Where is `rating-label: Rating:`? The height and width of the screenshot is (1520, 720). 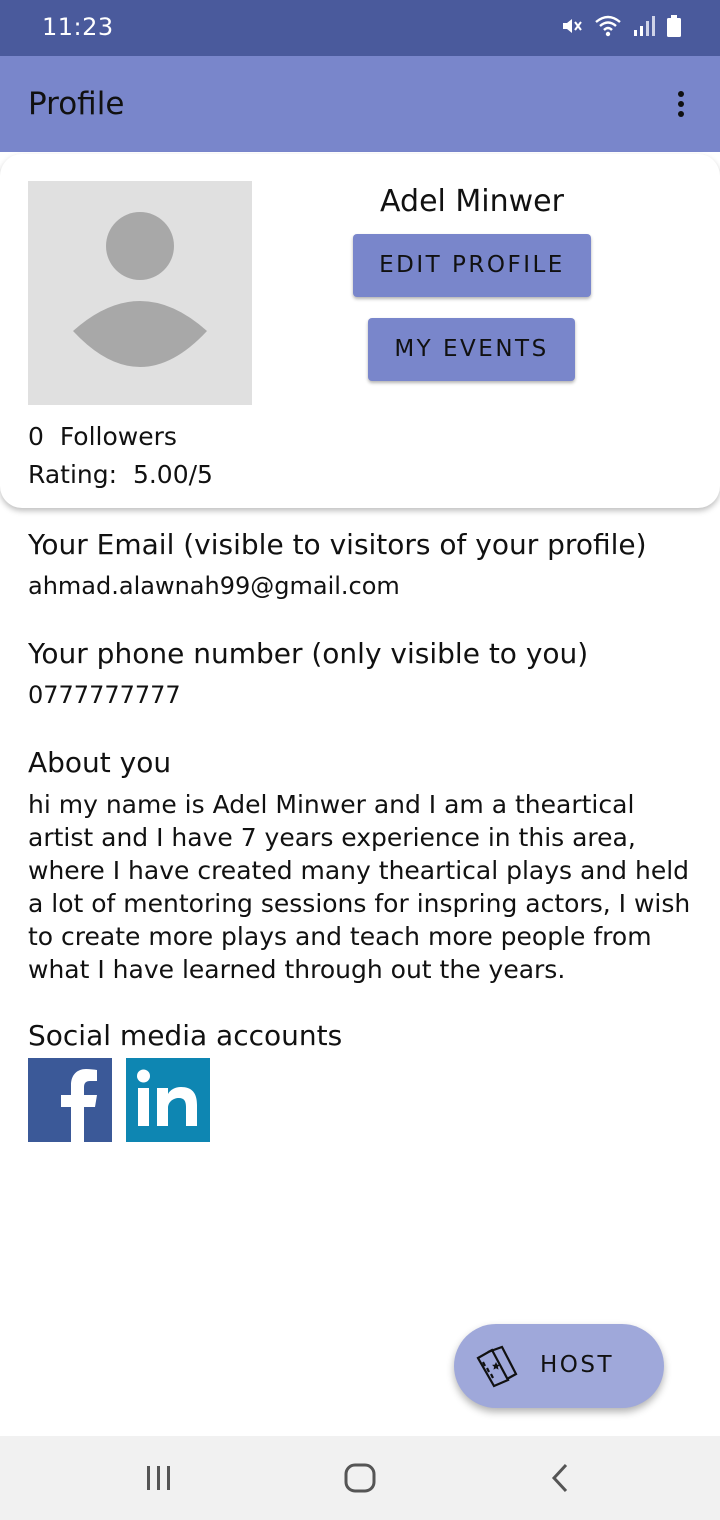
rating-label: Rating: is located at coordinates (73, 474).